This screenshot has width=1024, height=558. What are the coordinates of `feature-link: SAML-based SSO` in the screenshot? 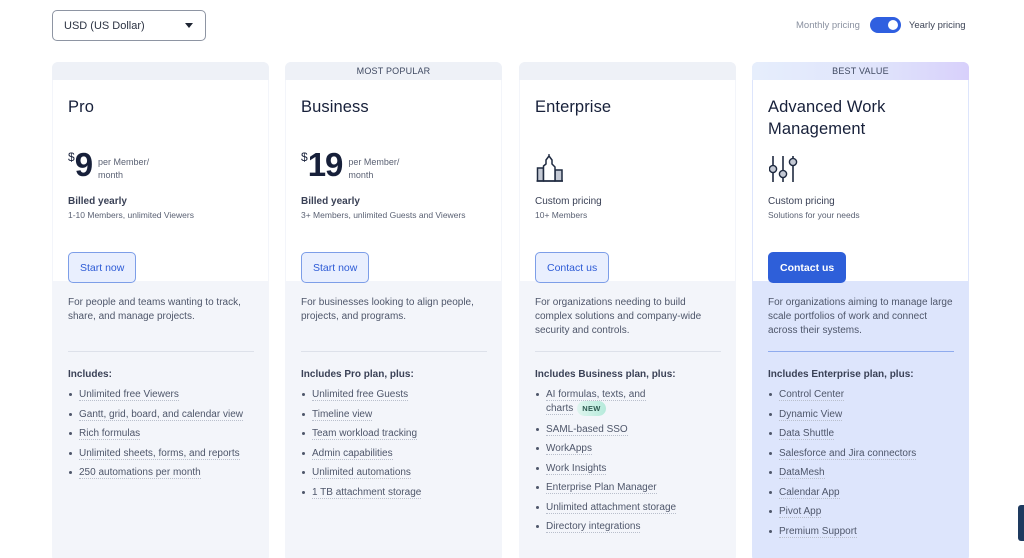 It's located at (587, 429).